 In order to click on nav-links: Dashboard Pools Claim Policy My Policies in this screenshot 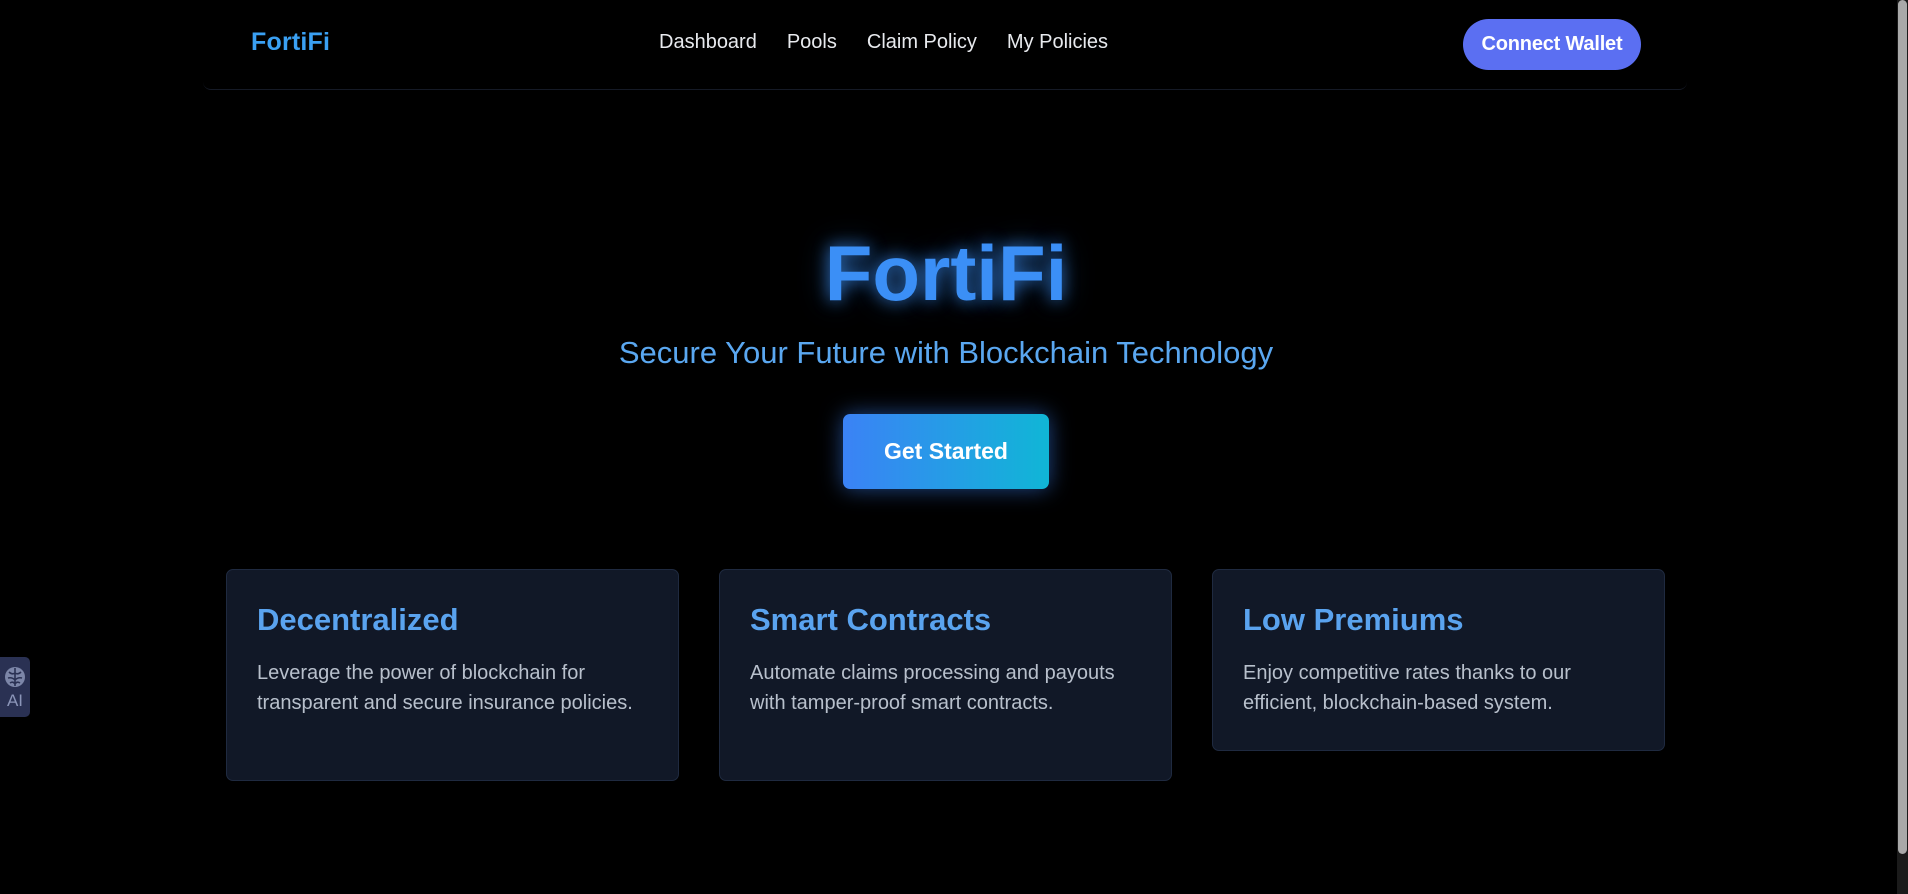, I will do `click(883, 42)`.